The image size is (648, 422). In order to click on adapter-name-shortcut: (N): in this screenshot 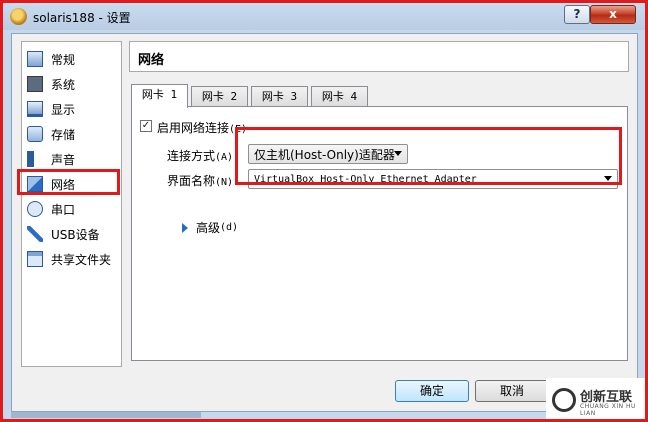, I will do `click(227, 182)`.